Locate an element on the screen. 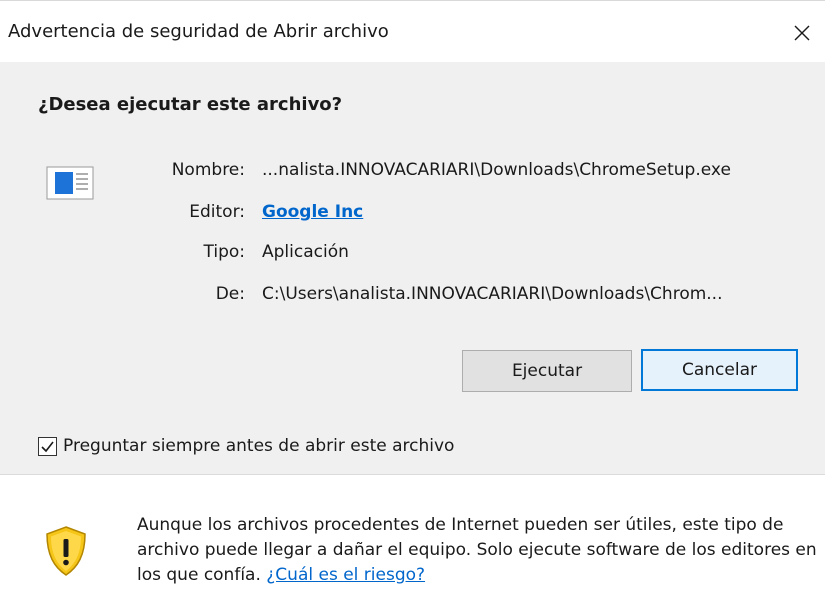 The width and height of the screenshot is (825, 615). info-row-type: Tipo: Aplicación is located at coordinates (412, 254).